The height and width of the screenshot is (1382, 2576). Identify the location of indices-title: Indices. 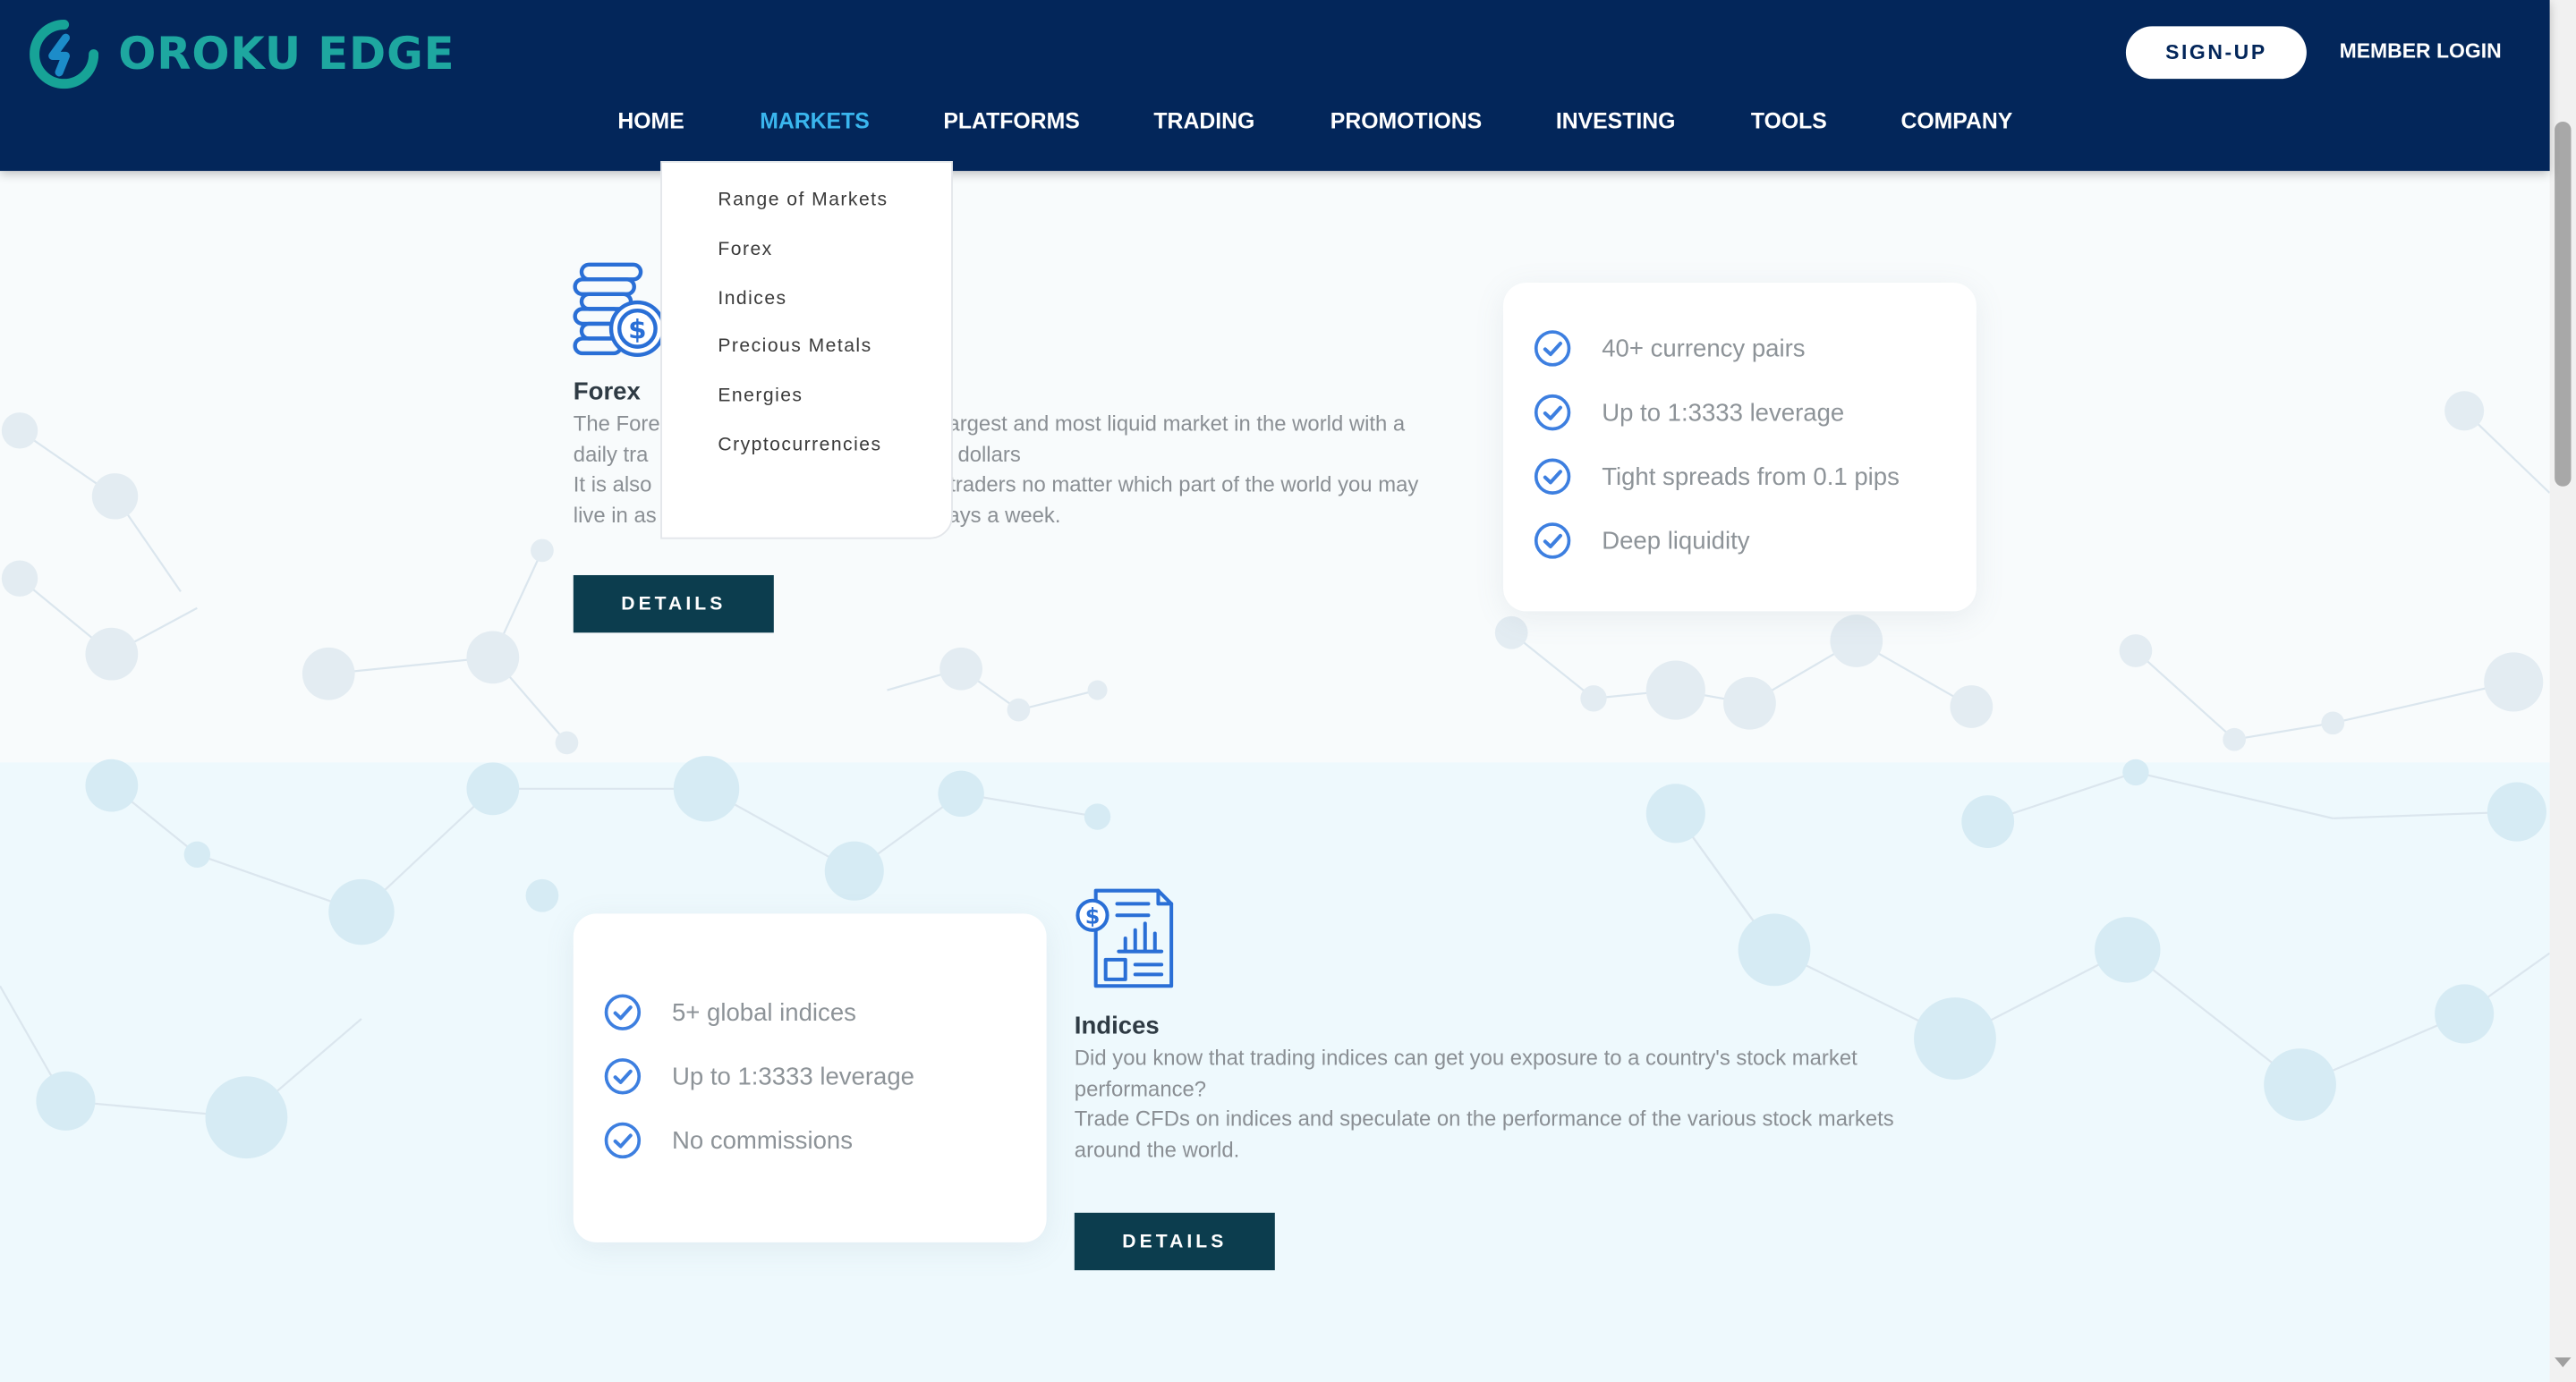
(1117, 1026).